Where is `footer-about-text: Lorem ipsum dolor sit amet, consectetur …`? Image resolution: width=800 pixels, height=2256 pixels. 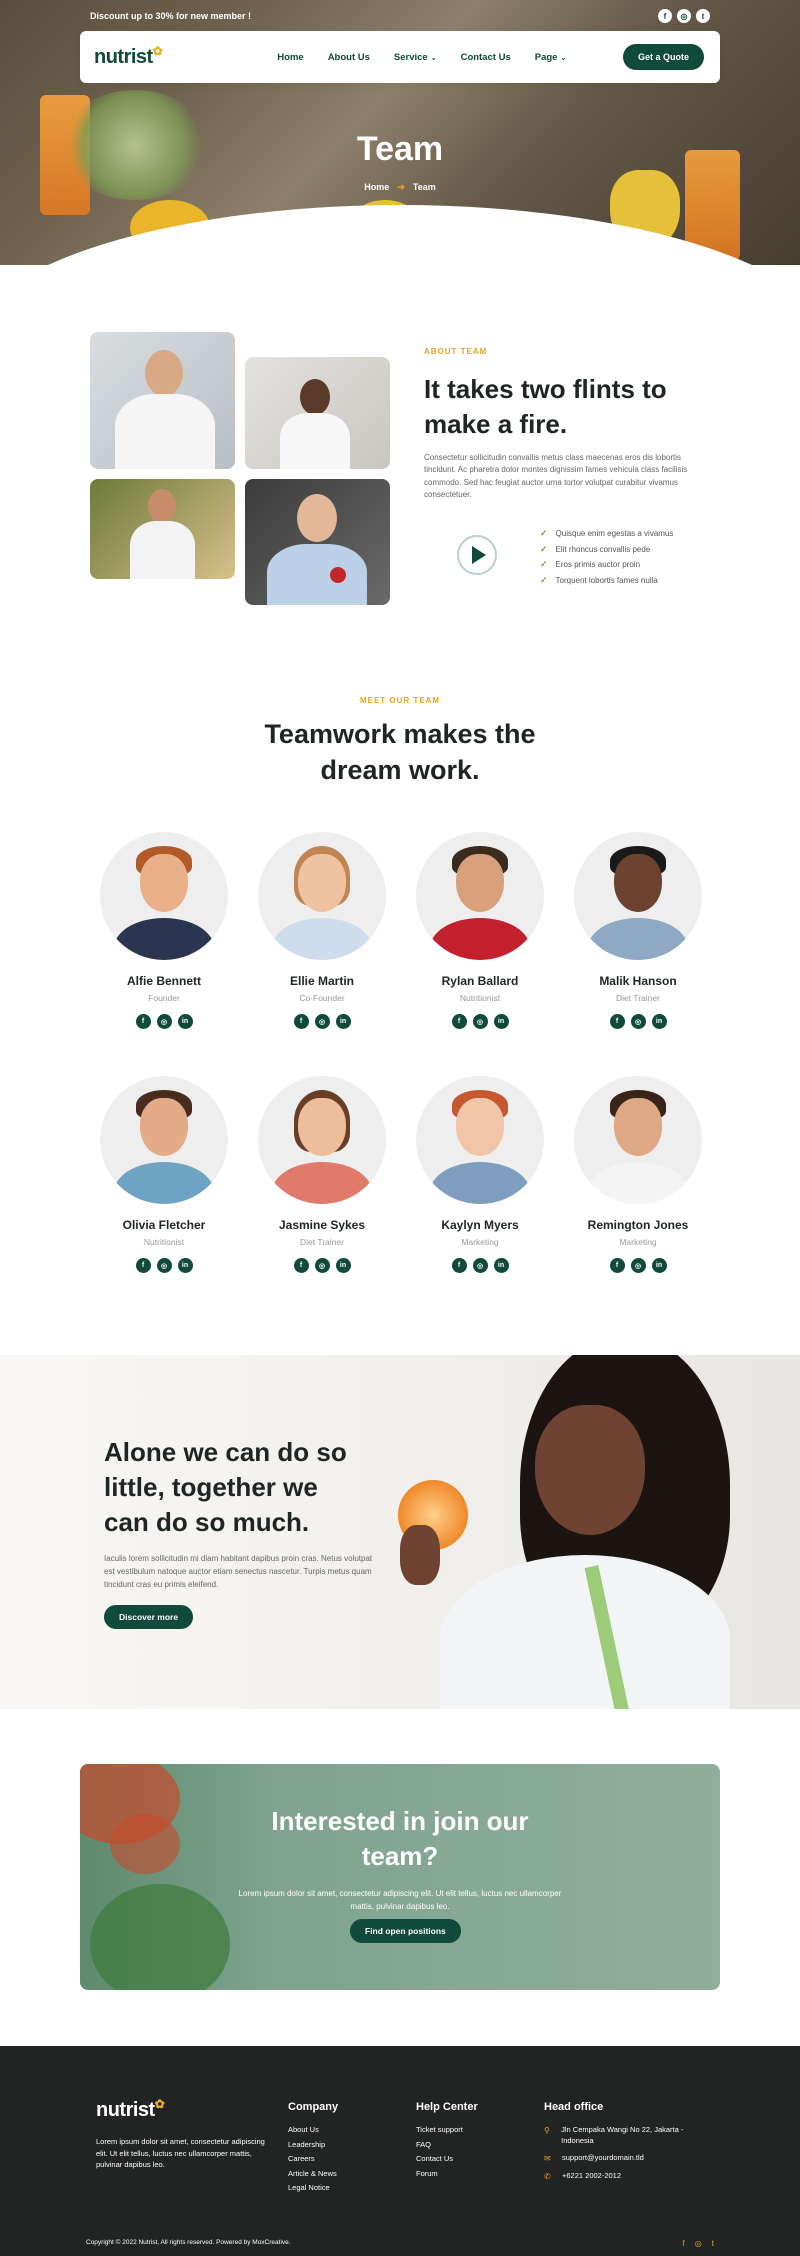
footer-about-text: Lorem ipsum dolor sit amet, consectetur … is located at coordinates (180, 2153).